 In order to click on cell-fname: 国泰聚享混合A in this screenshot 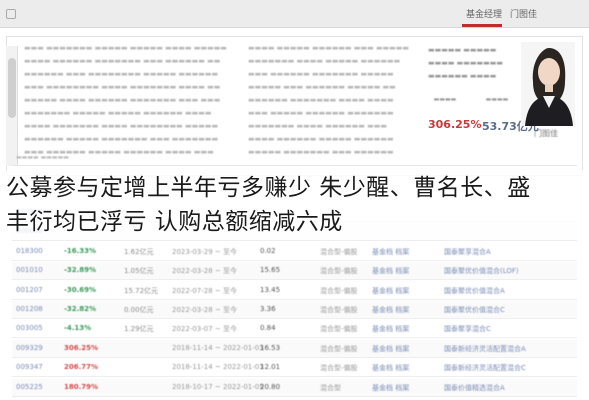, I will do `click(467, 252)`.